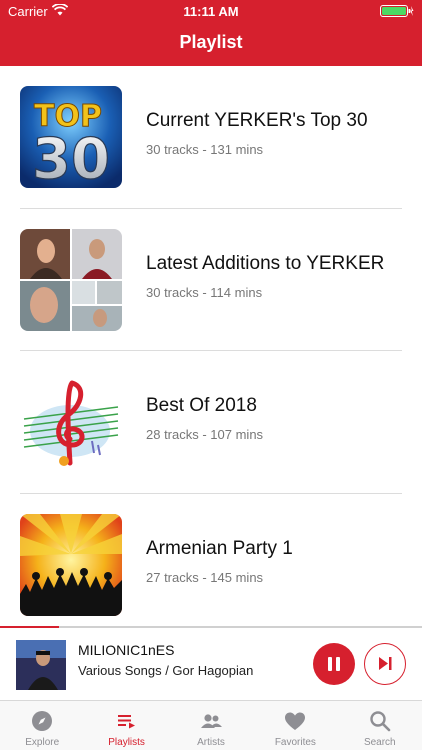  Describe the element at coordinates (42, 742) in the screenshot. I see `tab-label: Explore` at that location.